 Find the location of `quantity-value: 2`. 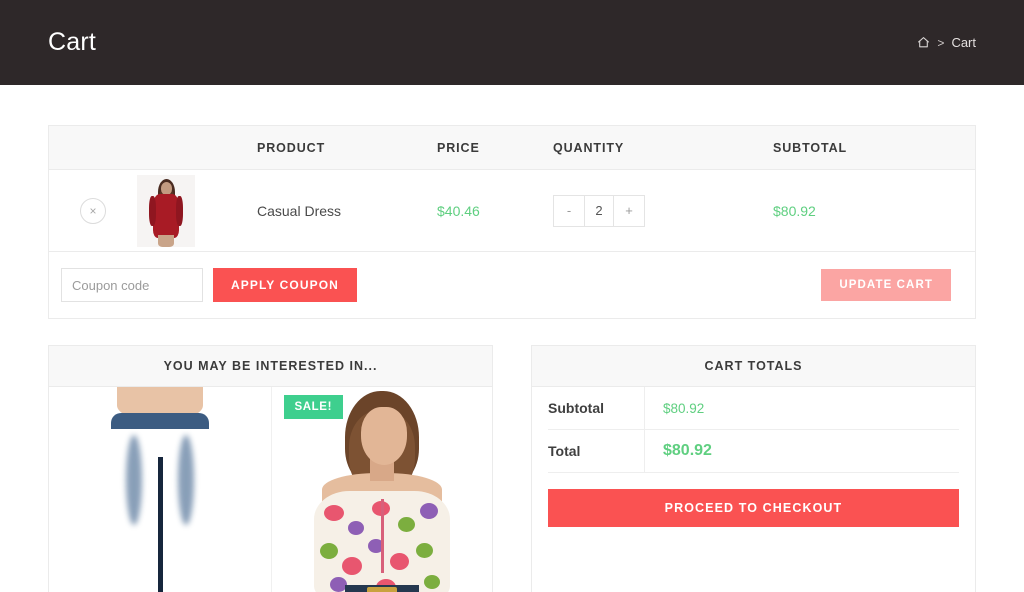

quantity-value: 2 is located at coordinates (599, 210).